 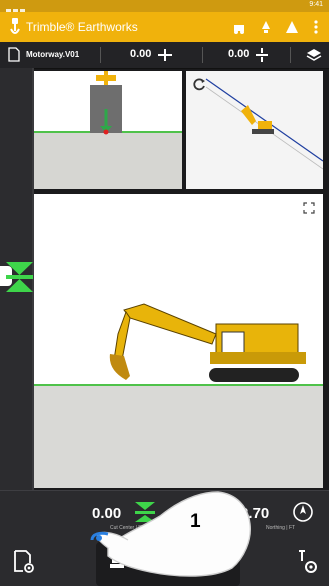 What do you see at coordinates (199, 84) in the screenshot?
I see `rotate-view-icon` at bounding box center [199, 84].